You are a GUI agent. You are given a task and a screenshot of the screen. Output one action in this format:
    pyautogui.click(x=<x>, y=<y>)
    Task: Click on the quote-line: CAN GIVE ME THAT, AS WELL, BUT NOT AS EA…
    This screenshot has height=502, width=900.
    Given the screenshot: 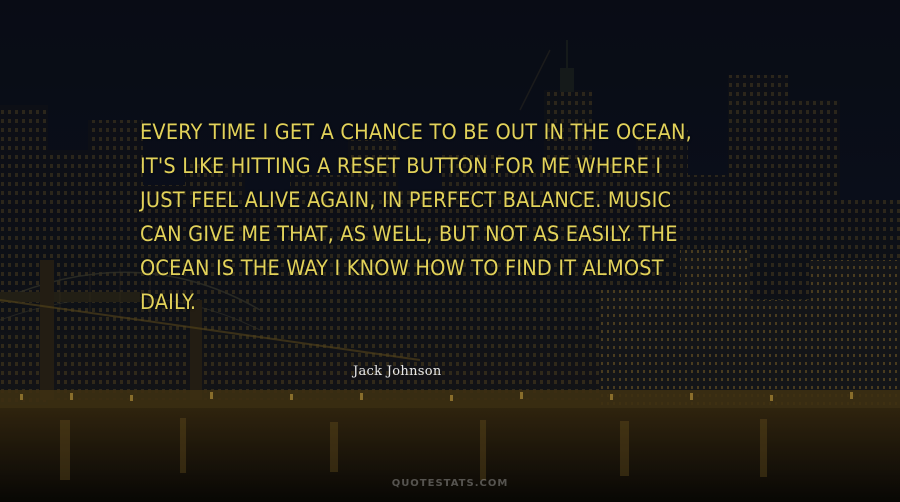 What is the action you would take?
    pyautogui.click(x=409, y=234)
    